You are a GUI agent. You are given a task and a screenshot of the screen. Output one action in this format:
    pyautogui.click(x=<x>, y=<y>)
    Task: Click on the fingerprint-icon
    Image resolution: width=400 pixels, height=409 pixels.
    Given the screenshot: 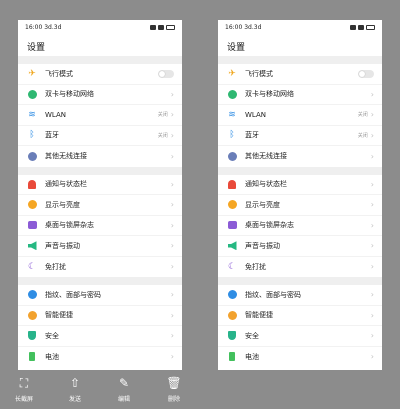 What is the action you would take?
    pyautogui.click(x=32, y=295)
    